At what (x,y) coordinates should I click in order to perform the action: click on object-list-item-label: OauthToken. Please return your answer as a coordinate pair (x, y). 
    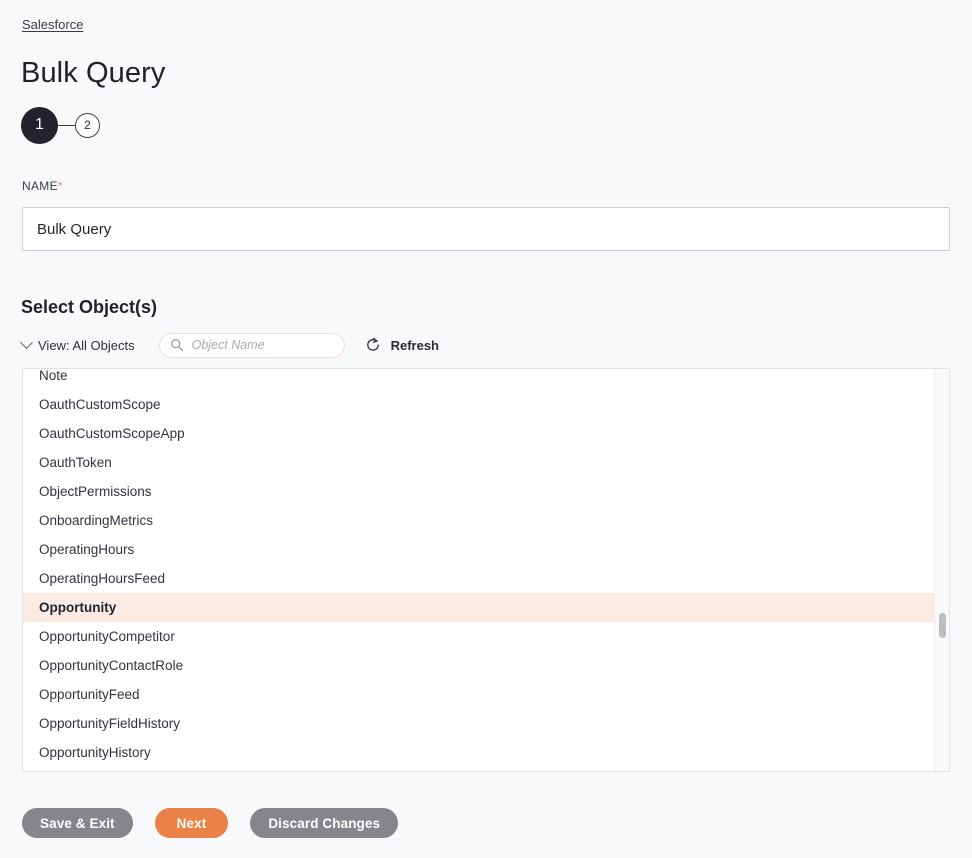
    Looking at the image, I should click on (75, 462).